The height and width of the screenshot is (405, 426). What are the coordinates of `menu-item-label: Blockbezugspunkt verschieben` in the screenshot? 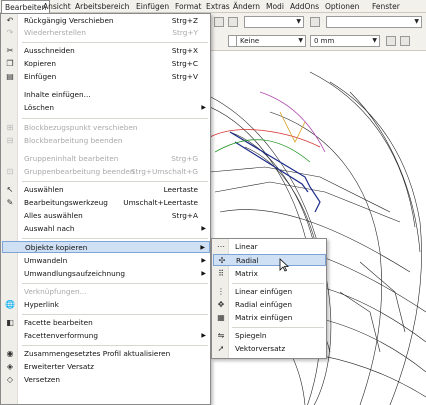 It's located at (81, 127).